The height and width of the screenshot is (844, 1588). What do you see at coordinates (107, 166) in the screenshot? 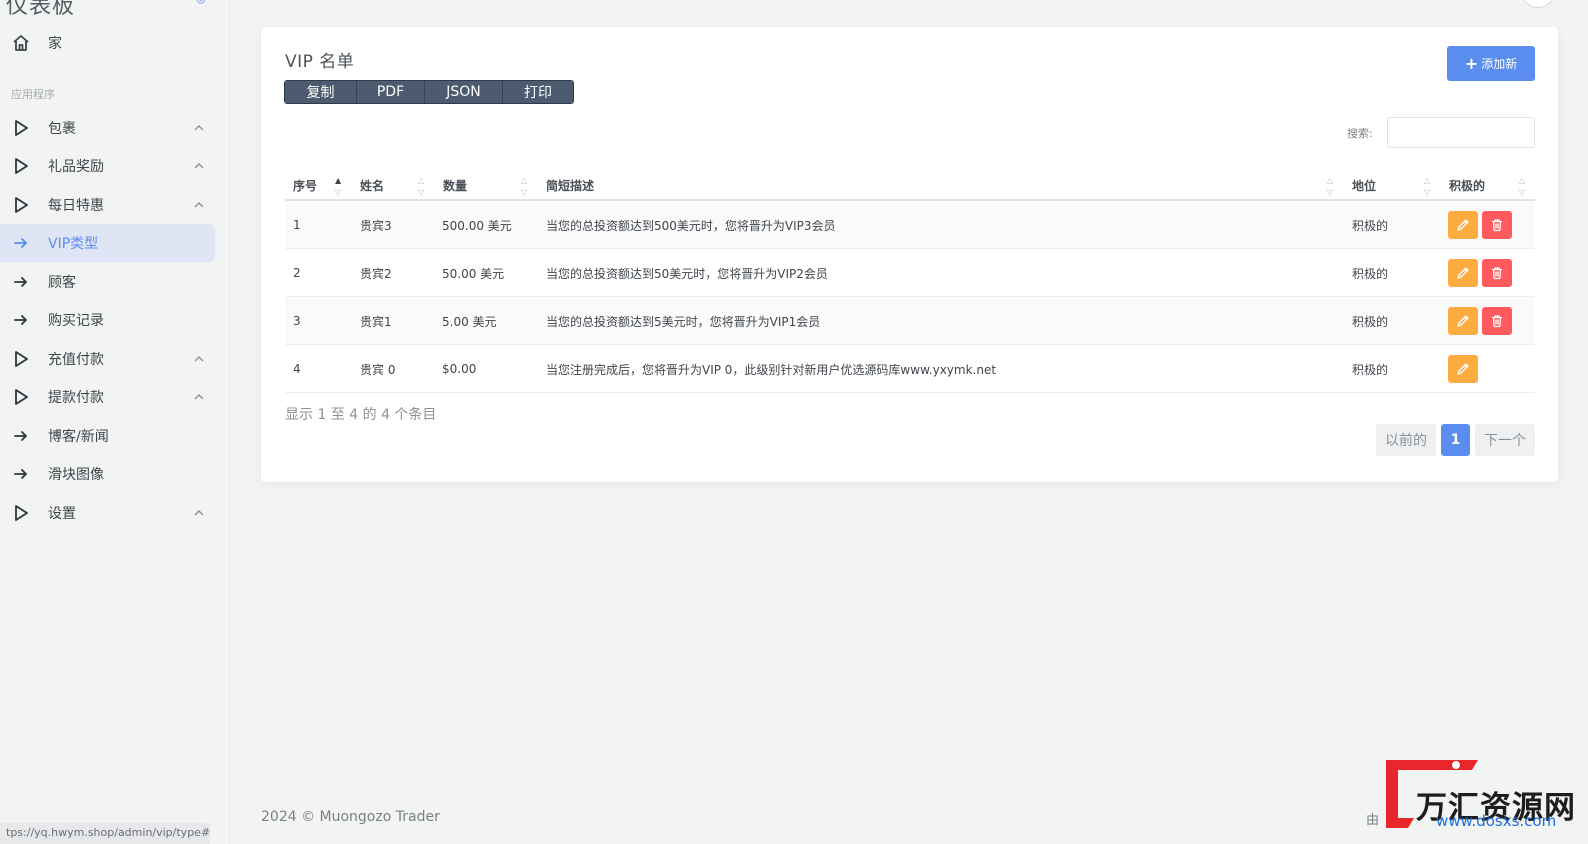
I see `sidebar-item-gift-rewards: 礼品奖励` at bounding box center [107, 166].